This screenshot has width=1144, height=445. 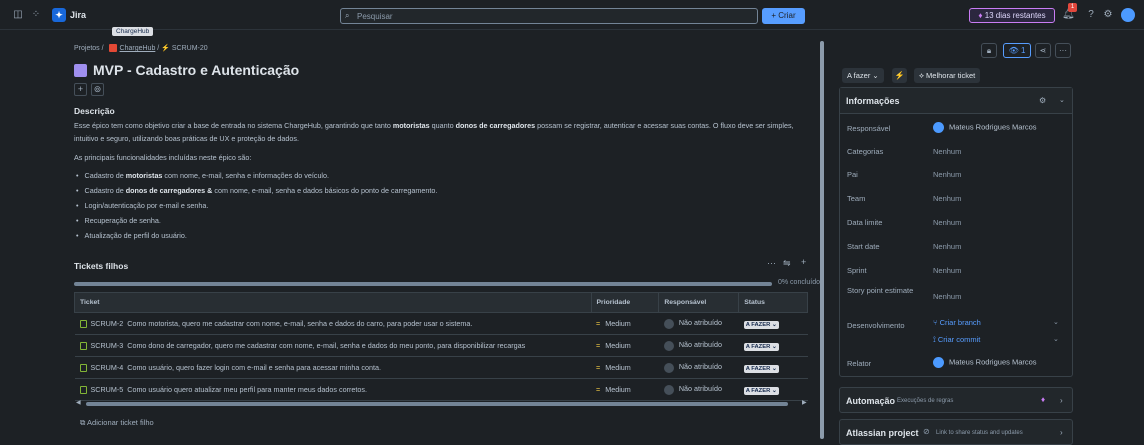 I want to click on column-header: Status, so click(x=773, y=302).